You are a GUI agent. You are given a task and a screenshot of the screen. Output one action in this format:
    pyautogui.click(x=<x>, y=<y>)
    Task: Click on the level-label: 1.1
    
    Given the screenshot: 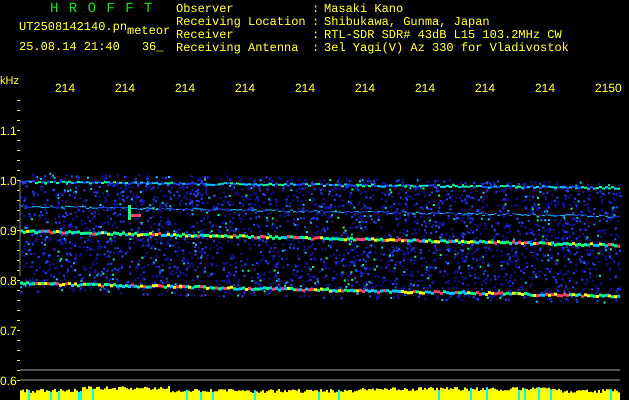 What is the action you would take?
    pyautogui.click(x=8, y=131)
    